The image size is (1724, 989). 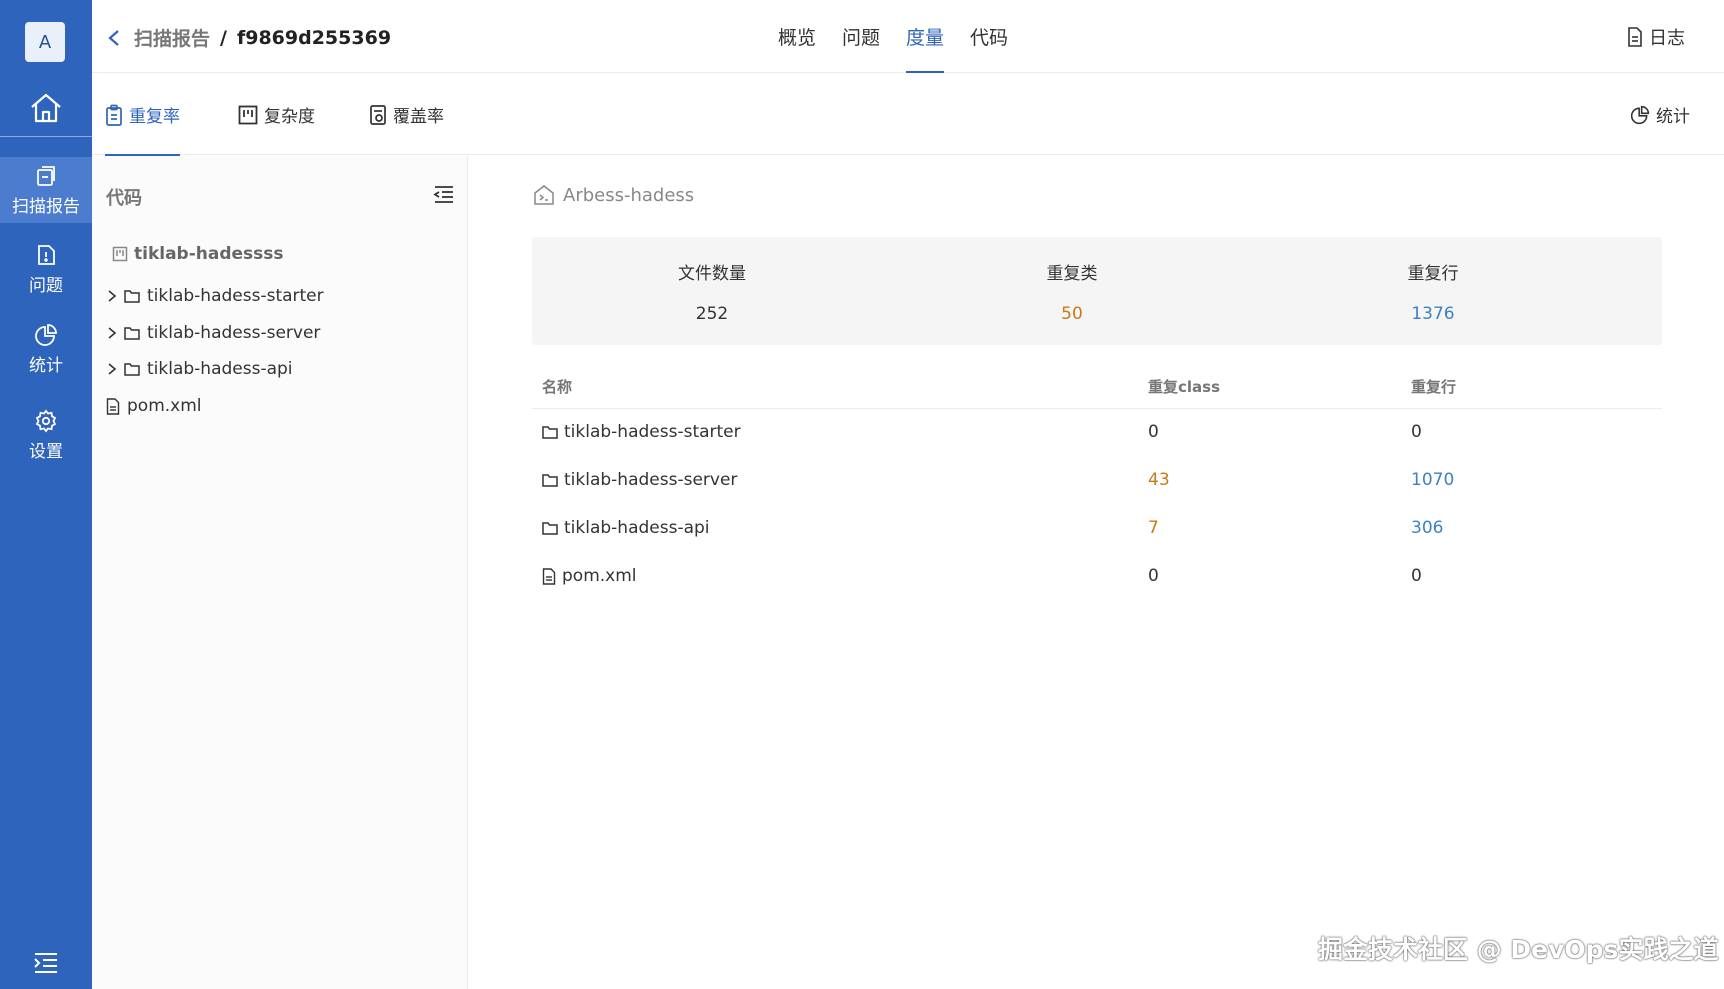 I want to click on row-dup-lines: 1070, so click(x=1433, y=480).